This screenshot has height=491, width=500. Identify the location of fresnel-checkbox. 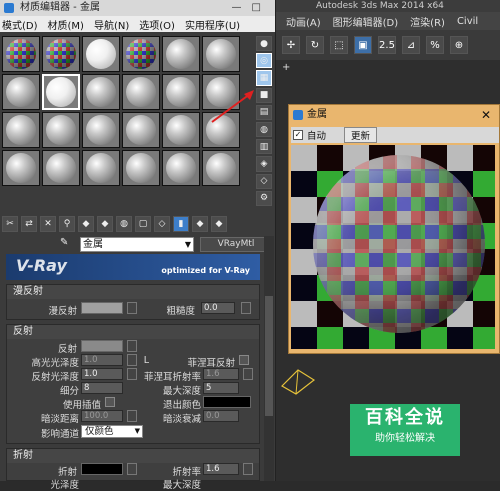
(244, 360).